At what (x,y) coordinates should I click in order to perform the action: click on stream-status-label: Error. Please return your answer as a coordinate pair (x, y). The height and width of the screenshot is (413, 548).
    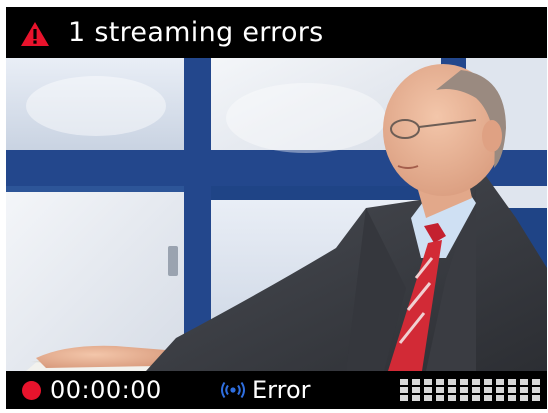
    Looking at the image, I should click on (281, 390).